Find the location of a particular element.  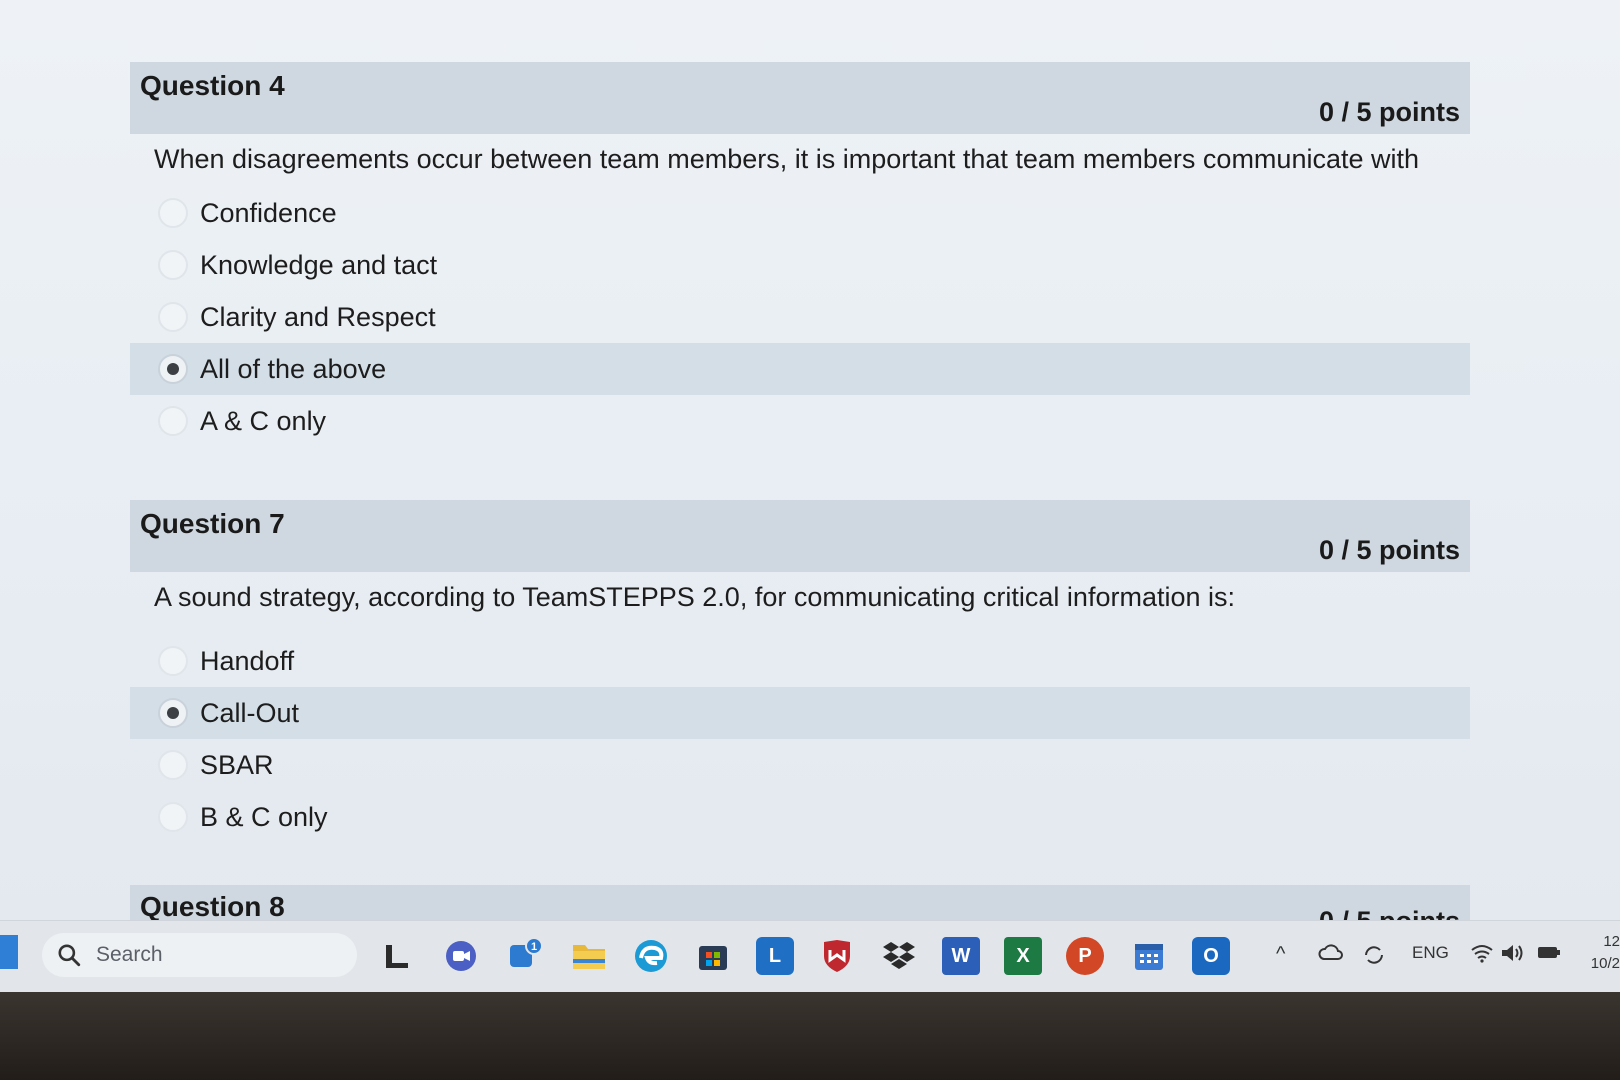

option-label: Confidence is located at coordinates (268, 212).